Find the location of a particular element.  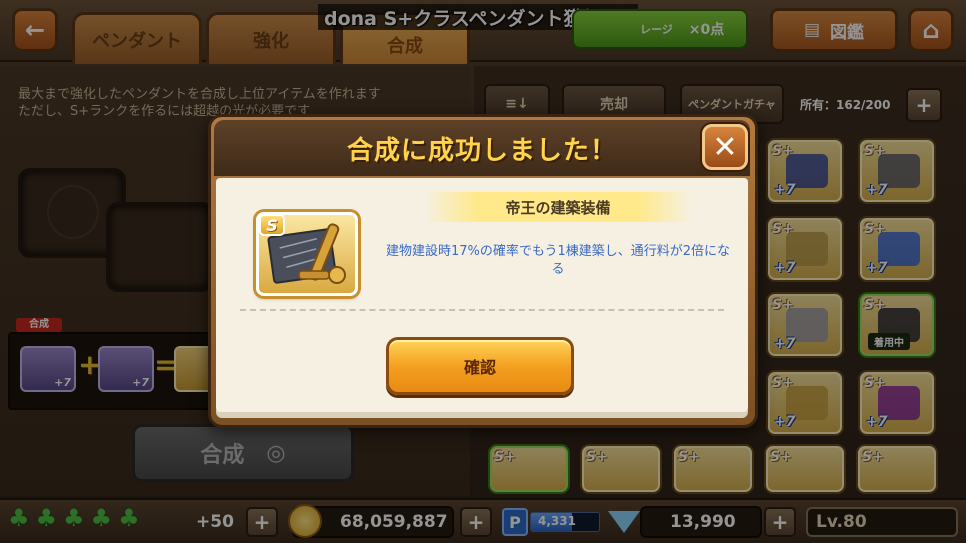

item-name-text: 帝王の建築装備 is located at coordinates (558, 207).